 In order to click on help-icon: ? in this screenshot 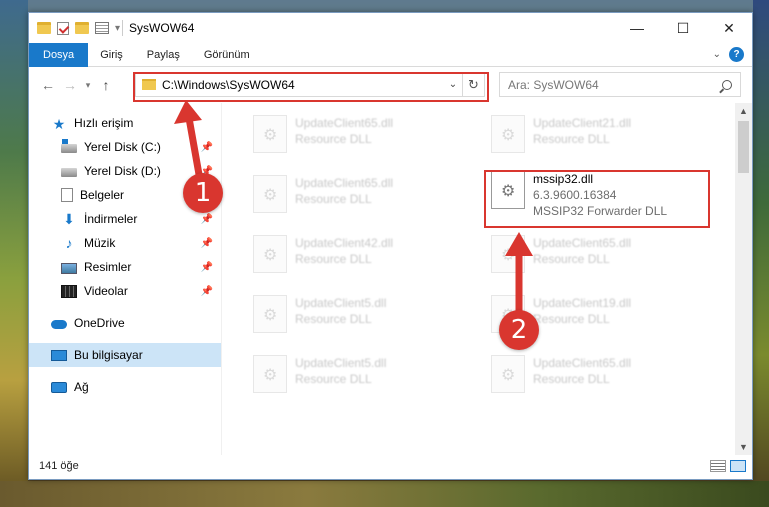, I will do `click(736, 54)`.